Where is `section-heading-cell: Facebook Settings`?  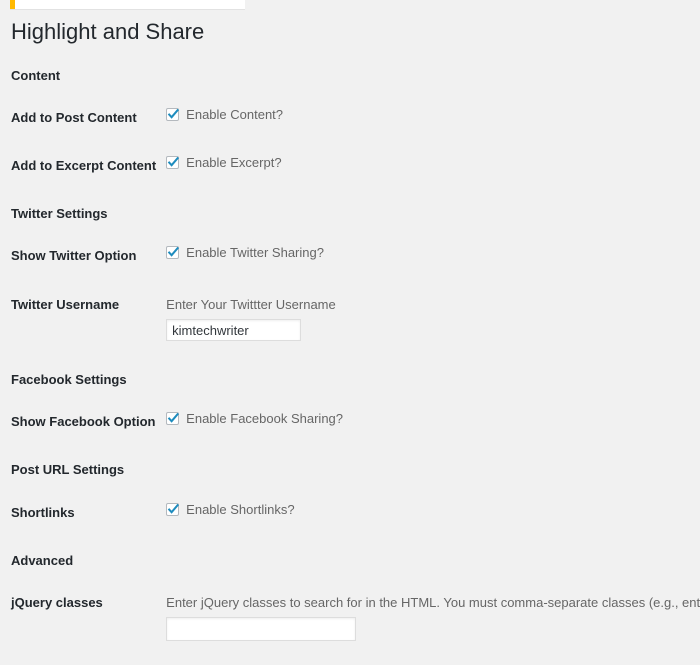 section-heading-cell: Facebook Settings is located at coordinates (350, 386).